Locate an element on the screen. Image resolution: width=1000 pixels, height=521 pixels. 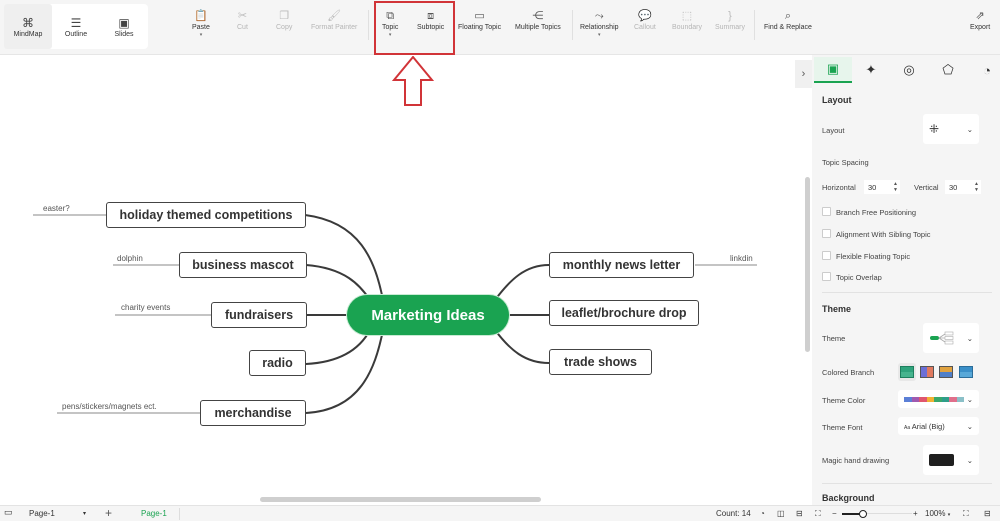
horizontal-value: 30 is located at coordinates (872, 187).